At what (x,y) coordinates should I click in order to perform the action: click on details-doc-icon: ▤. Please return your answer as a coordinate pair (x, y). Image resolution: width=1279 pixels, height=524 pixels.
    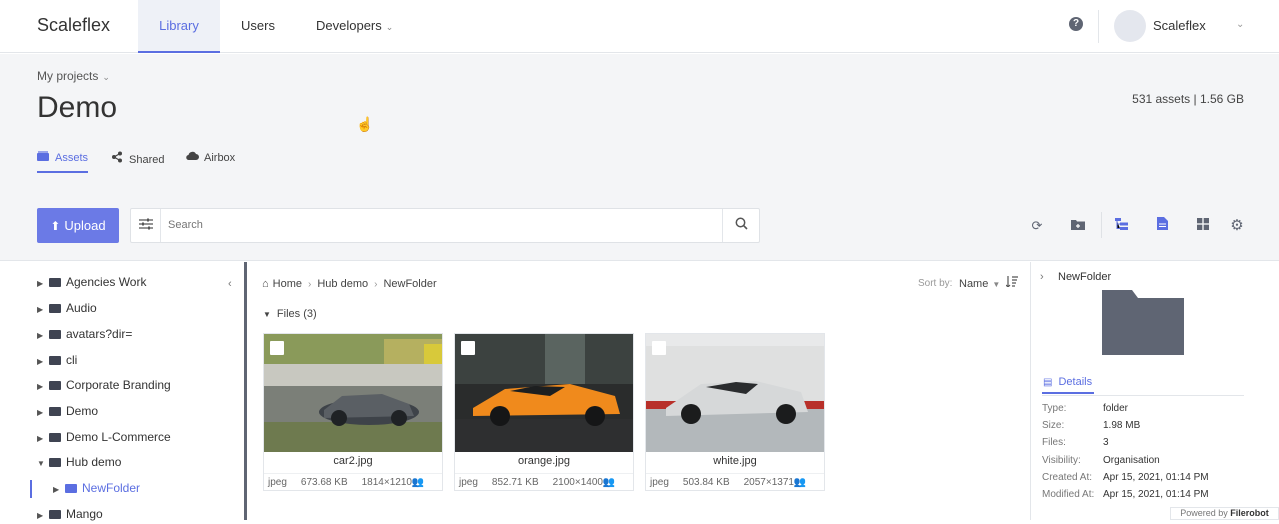
    Looking at the image, I should click on (1048, 382).